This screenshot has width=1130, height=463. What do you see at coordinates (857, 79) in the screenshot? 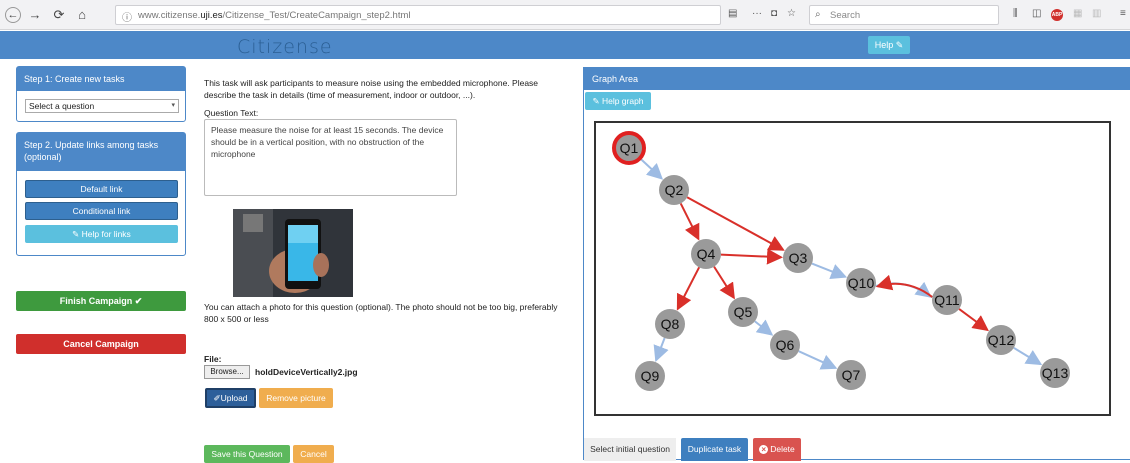
I see `graph-title: Graph Area` at bounding box center [857, 79].